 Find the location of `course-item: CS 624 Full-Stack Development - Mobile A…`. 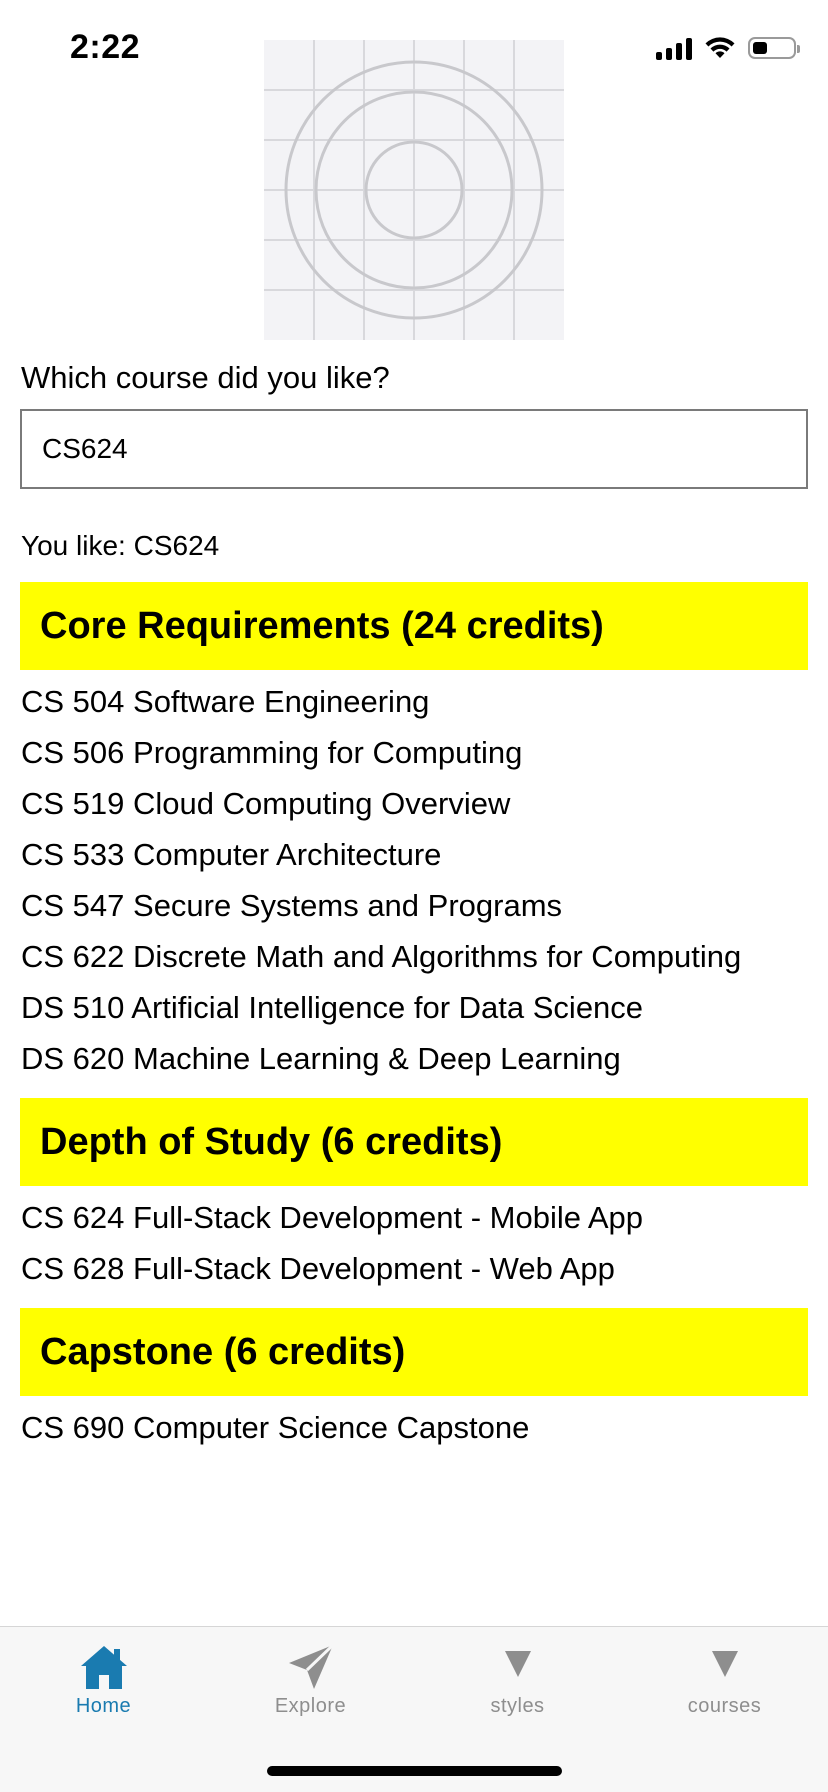

course-item: CS 624 Full-Stack Development - Mobile A… is located at coordinates (332, 1217).